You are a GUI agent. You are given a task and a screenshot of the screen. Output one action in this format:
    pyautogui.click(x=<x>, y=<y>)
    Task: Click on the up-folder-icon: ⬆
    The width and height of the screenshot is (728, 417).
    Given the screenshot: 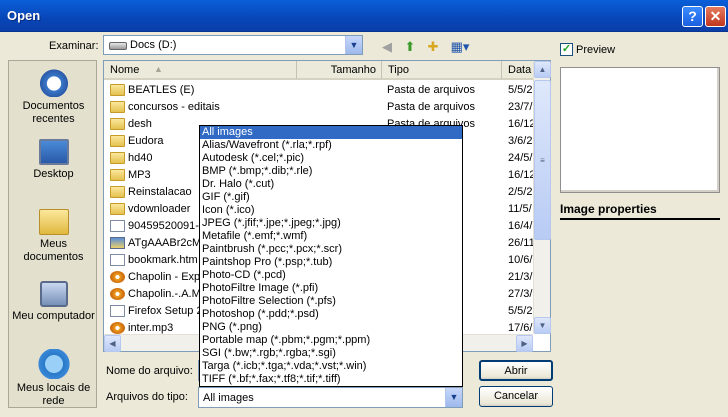 What is the action you would take?
    pyautogui.click(x=410, y=47)
    